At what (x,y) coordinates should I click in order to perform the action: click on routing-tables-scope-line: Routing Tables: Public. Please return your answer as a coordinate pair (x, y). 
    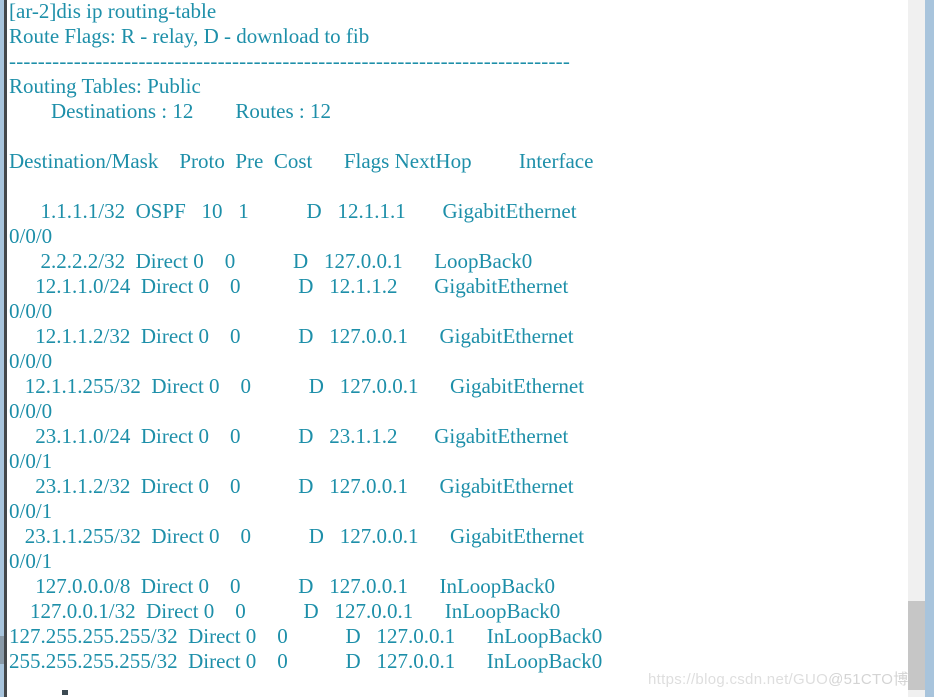
    Looking at the image, I should click on (105, 86).